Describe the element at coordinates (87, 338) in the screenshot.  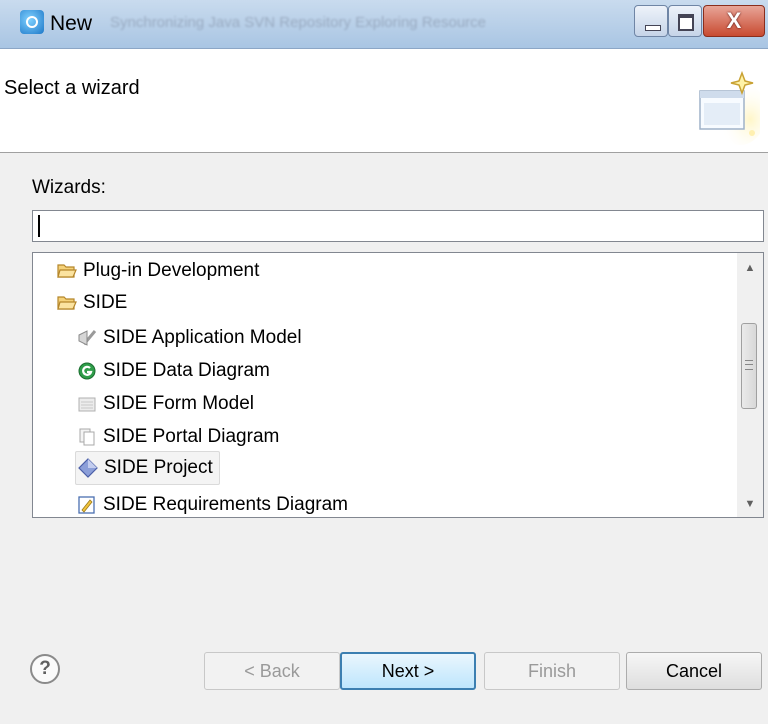
I see `checkmark-shield-icon` at that location.